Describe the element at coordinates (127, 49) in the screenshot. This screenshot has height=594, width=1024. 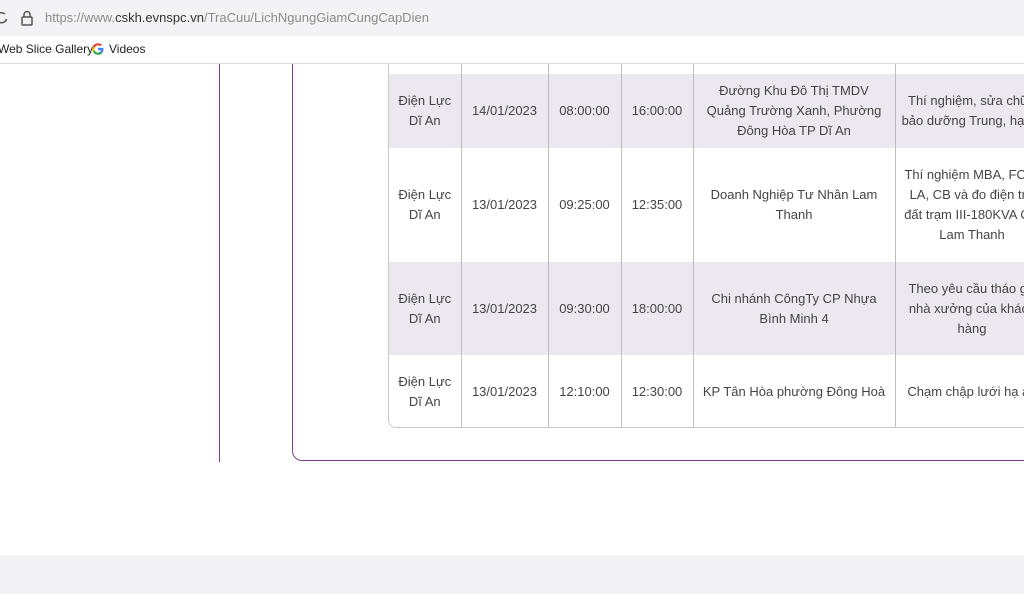
I see `bookmark-videos: Videos` at that location.